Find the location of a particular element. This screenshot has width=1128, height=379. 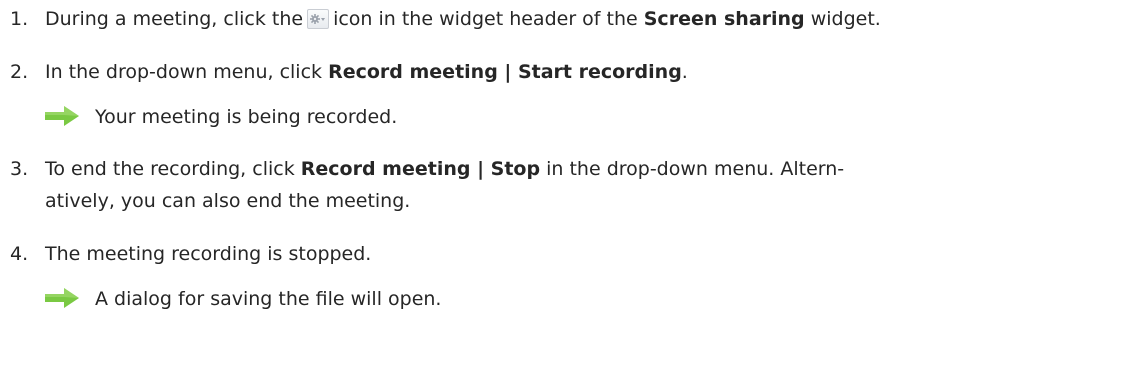

step-text: in the drop-down menu. Altern- is located at coordinates (695, 169).